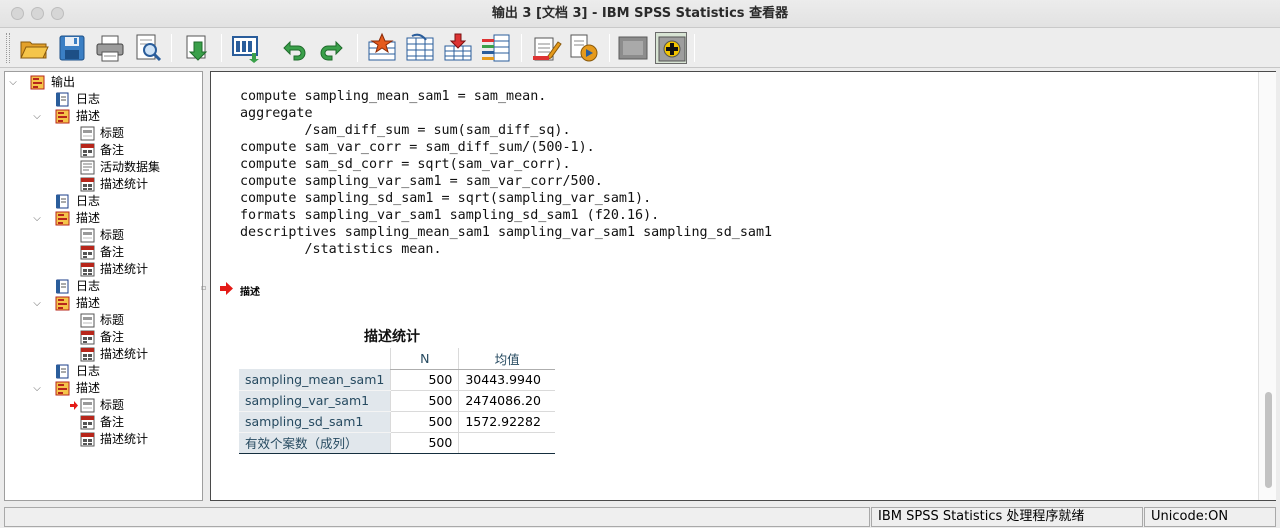 This screenshot has width=1280, height=528. What do you see at coordinates (196, 48) in the screenshot?
I see `export-icon` at bounding box center [196, 48].